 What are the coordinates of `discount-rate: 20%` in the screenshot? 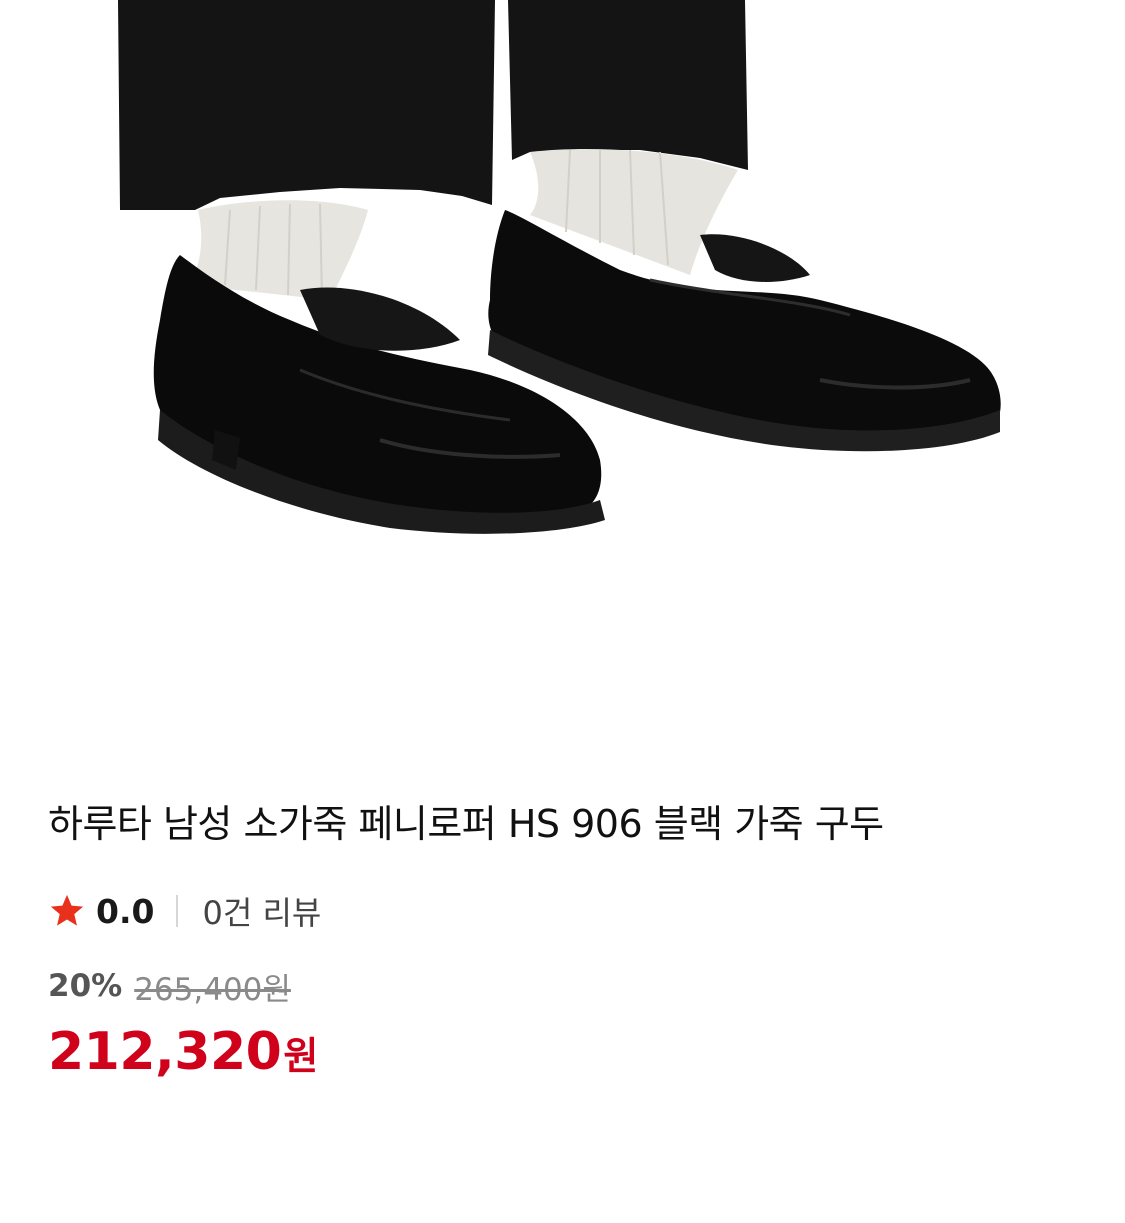 It's located at (85, 986).